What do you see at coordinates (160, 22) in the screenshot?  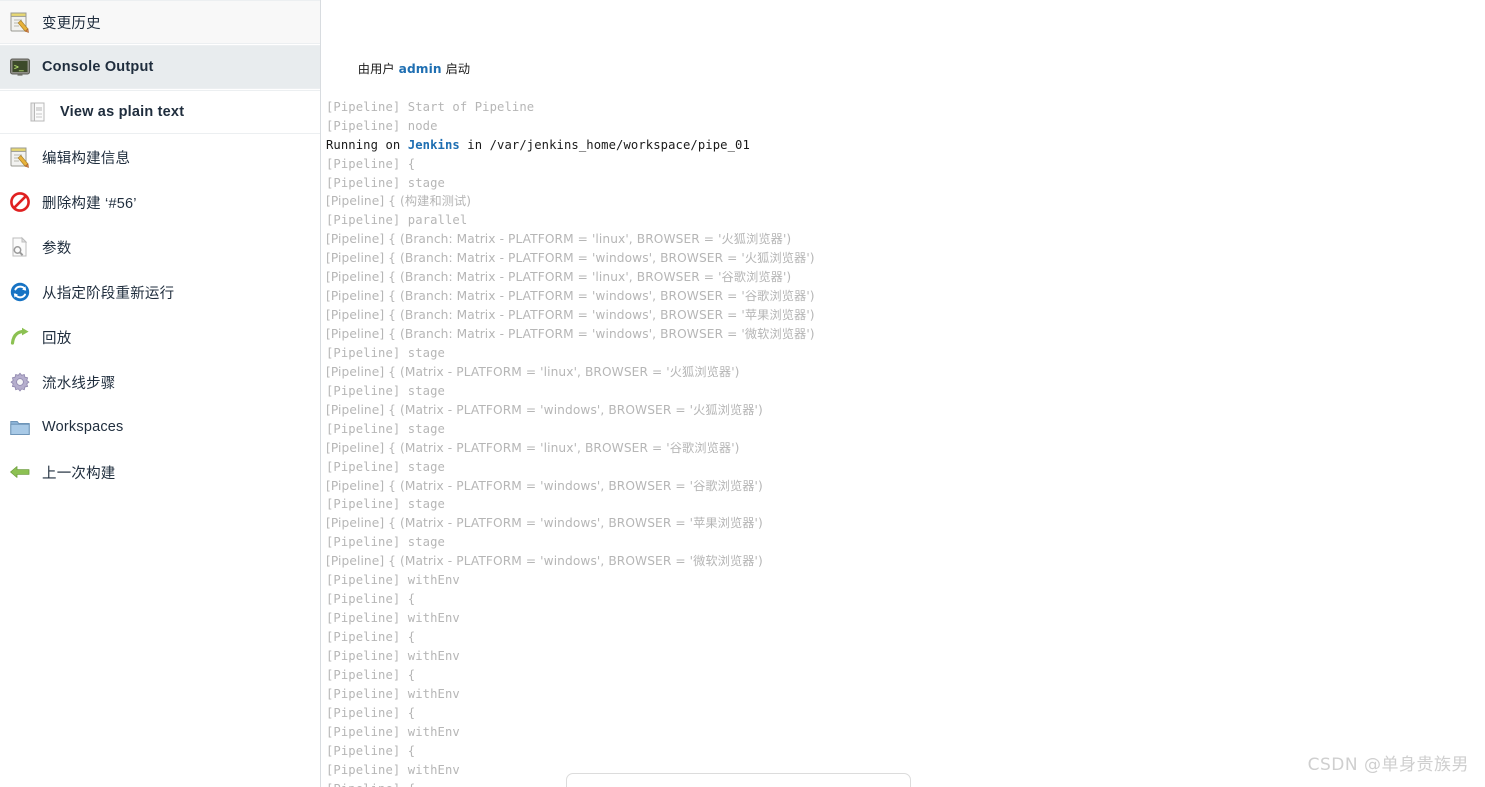 I see `sidebar-item-0: 变更历史` at bounding box center [160, 22].